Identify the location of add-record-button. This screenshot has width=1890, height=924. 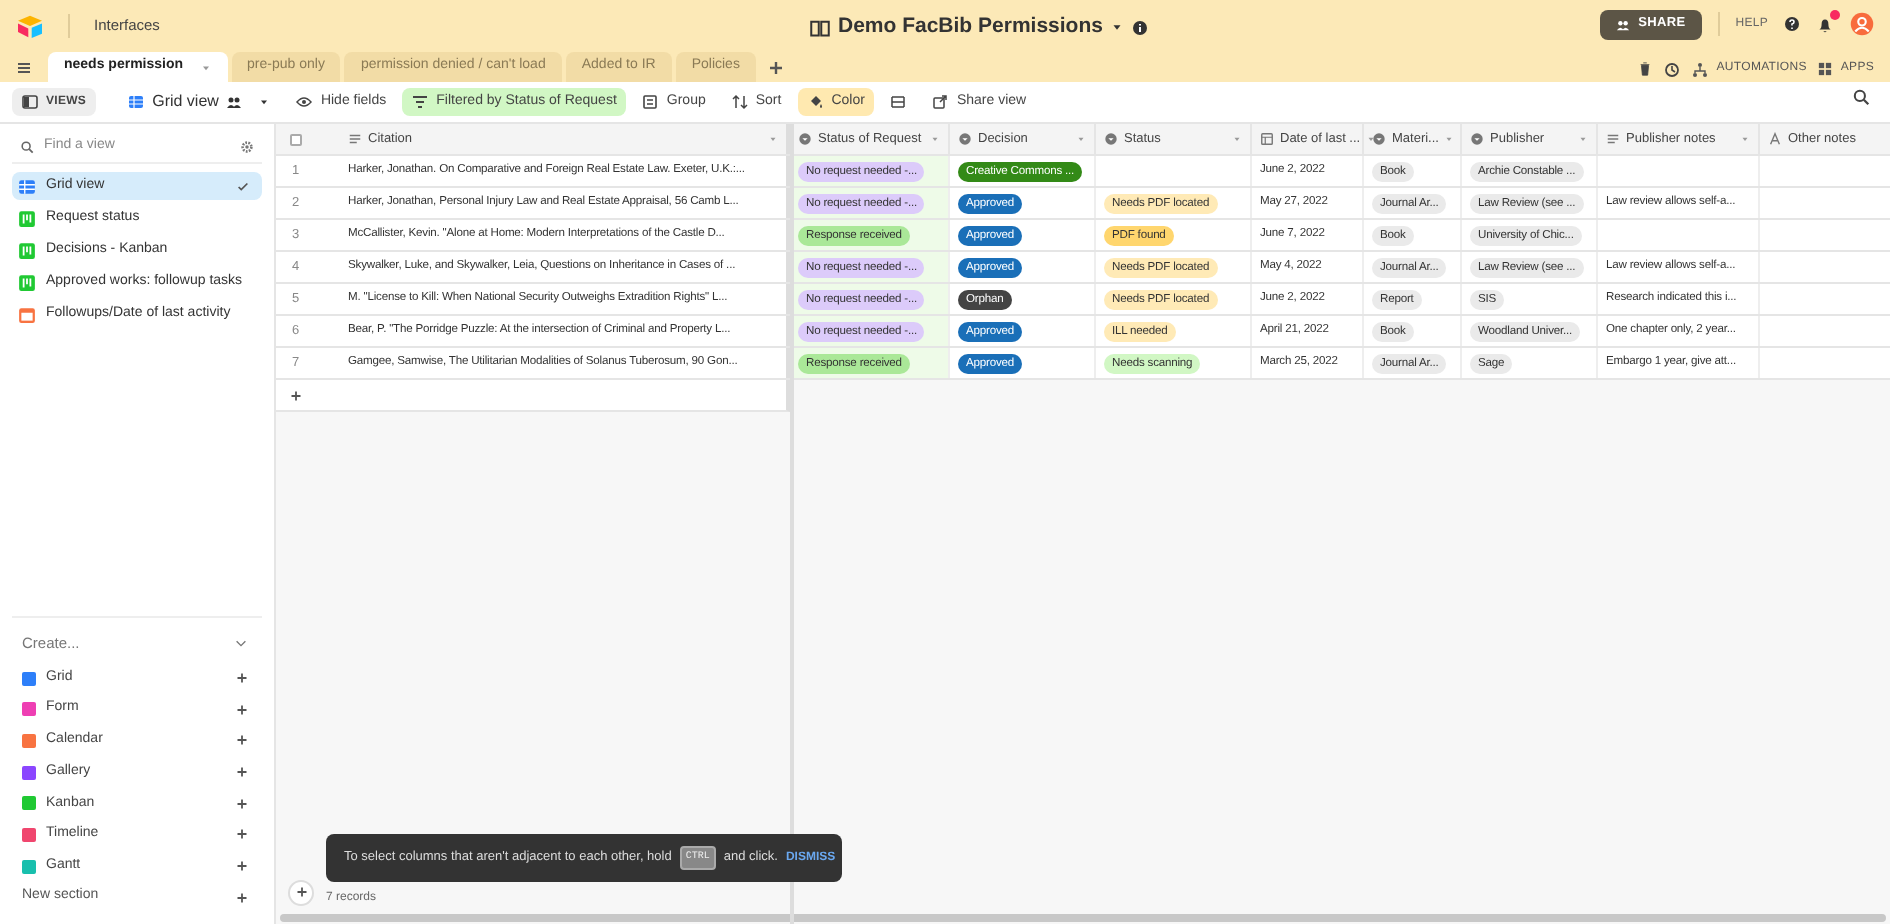
(301, 892).